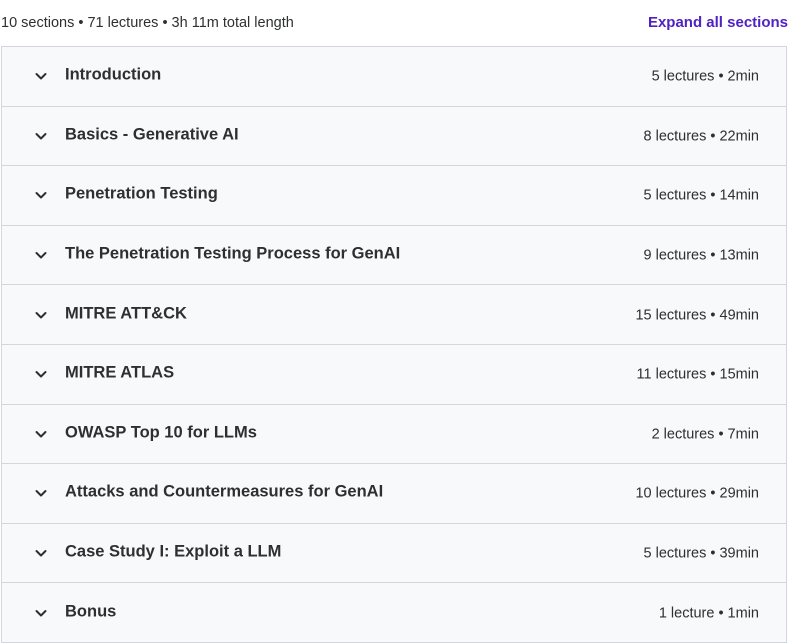  What do you see at coordinates (697, 493) in the screenshot?
I see `section-meta: 10 lectures • 29min` at bounding box center [697, 493].